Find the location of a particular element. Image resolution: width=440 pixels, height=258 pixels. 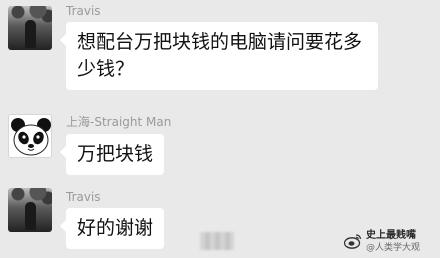

message-text: 万把块钱 is located at coordinates (115, 154).